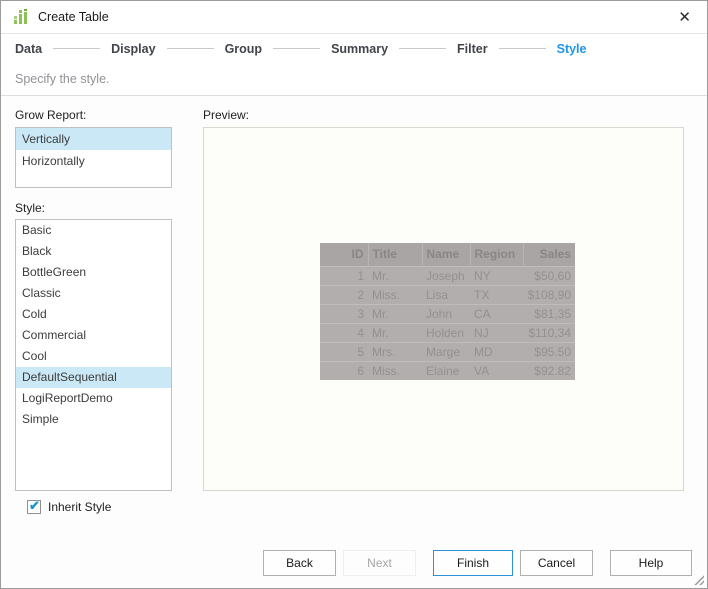 The image size is (708, 589). What do you see at coordinates (93, 314) in the screenshot?
I see `list-item-cold: Cold` at bounding box center [93, 314].